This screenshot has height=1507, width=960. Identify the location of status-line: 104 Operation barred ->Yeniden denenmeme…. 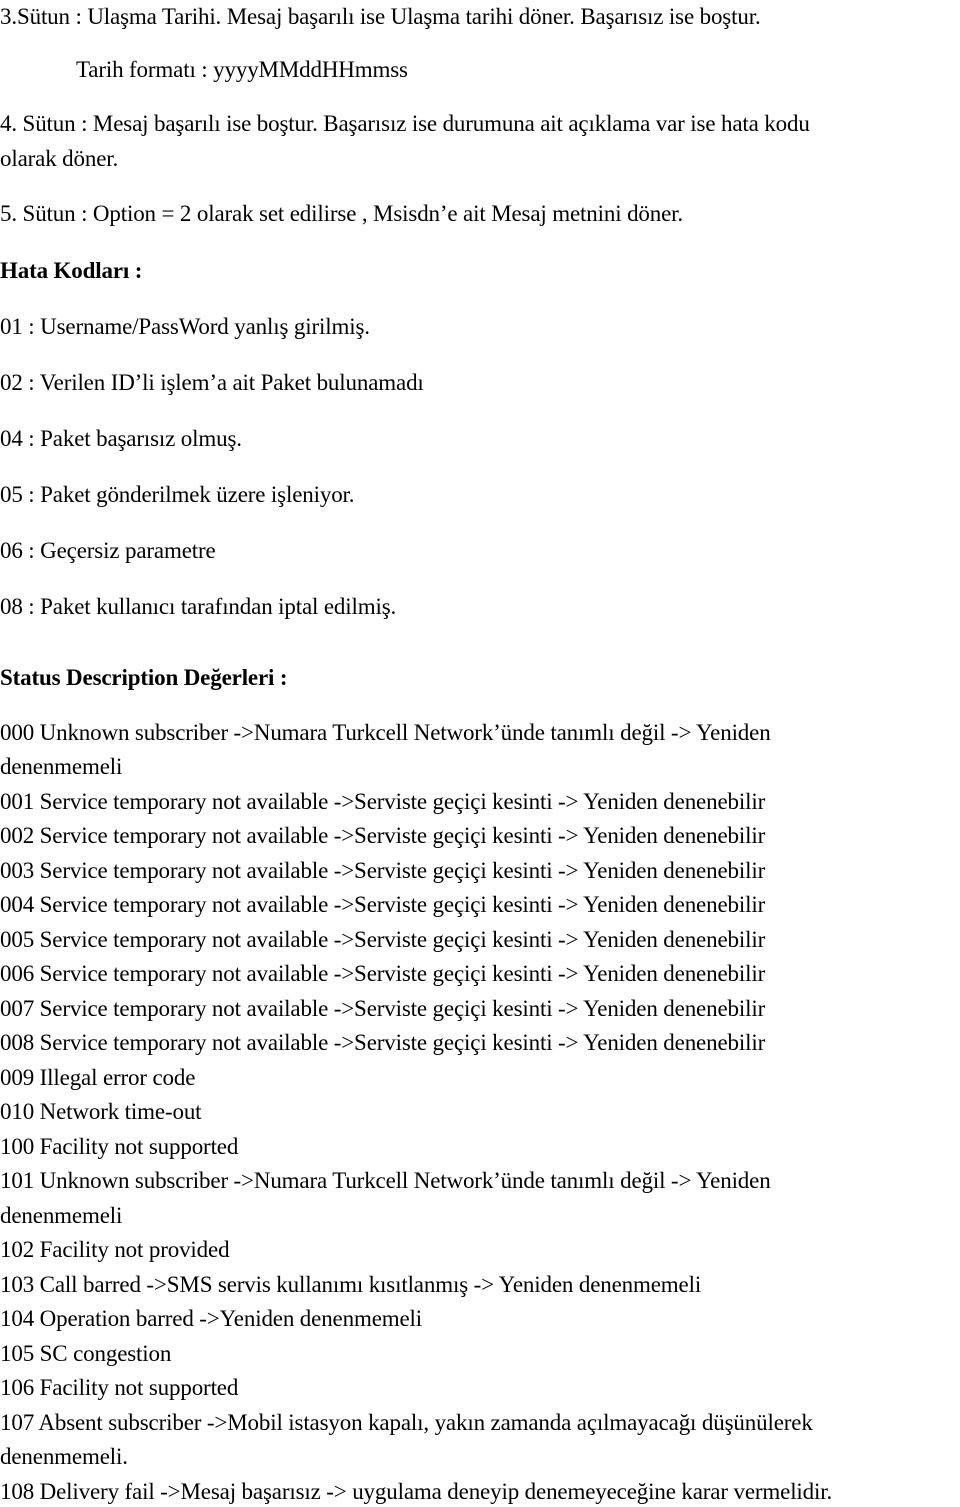
(211, 1318).